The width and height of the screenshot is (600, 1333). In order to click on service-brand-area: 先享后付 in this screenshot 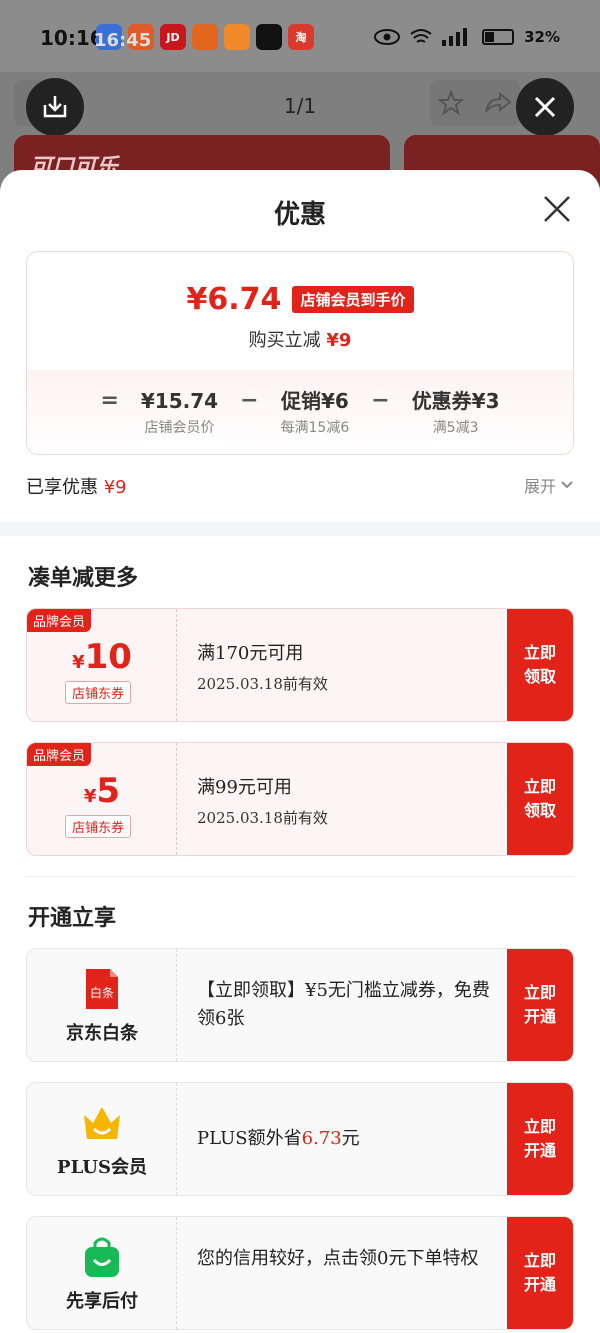, I will do `click(102, 1273)`.